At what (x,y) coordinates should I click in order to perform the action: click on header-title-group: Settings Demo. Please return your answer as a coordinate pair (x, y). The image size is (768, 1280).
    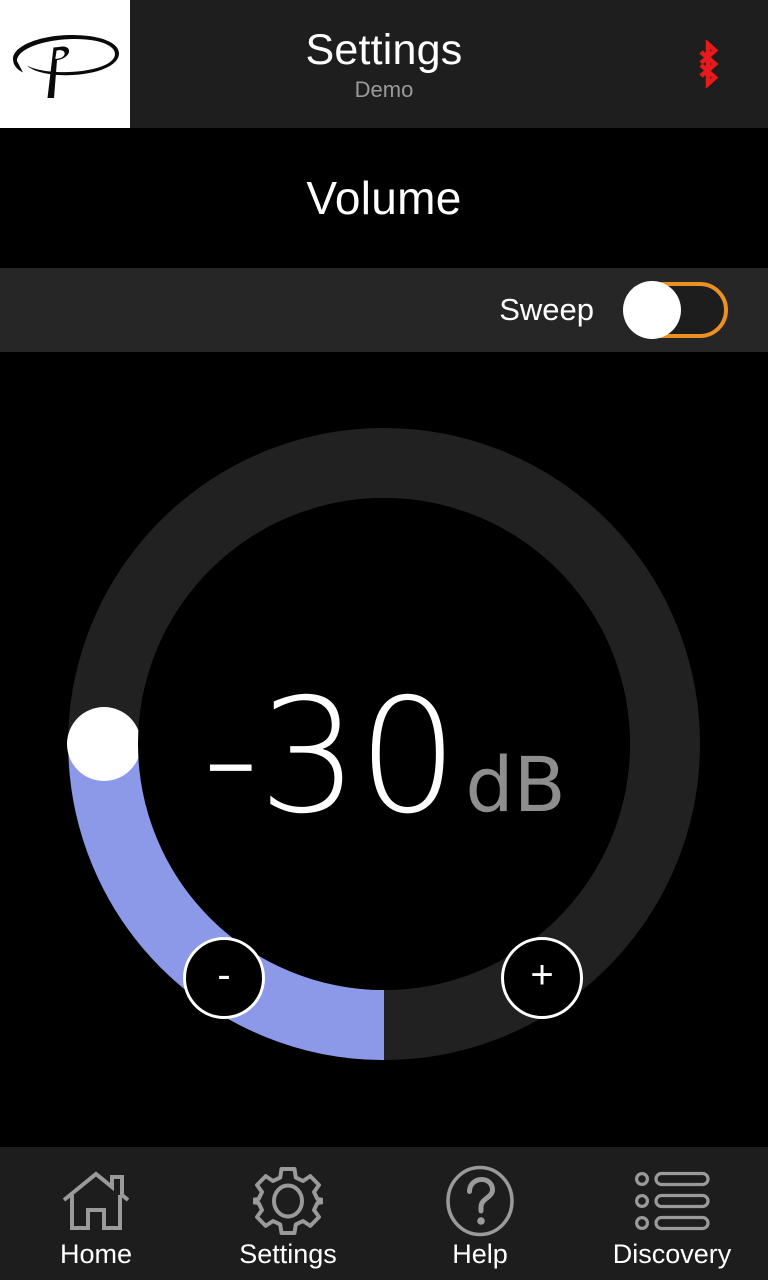
    Looking at the image, I should click on (449, 64).